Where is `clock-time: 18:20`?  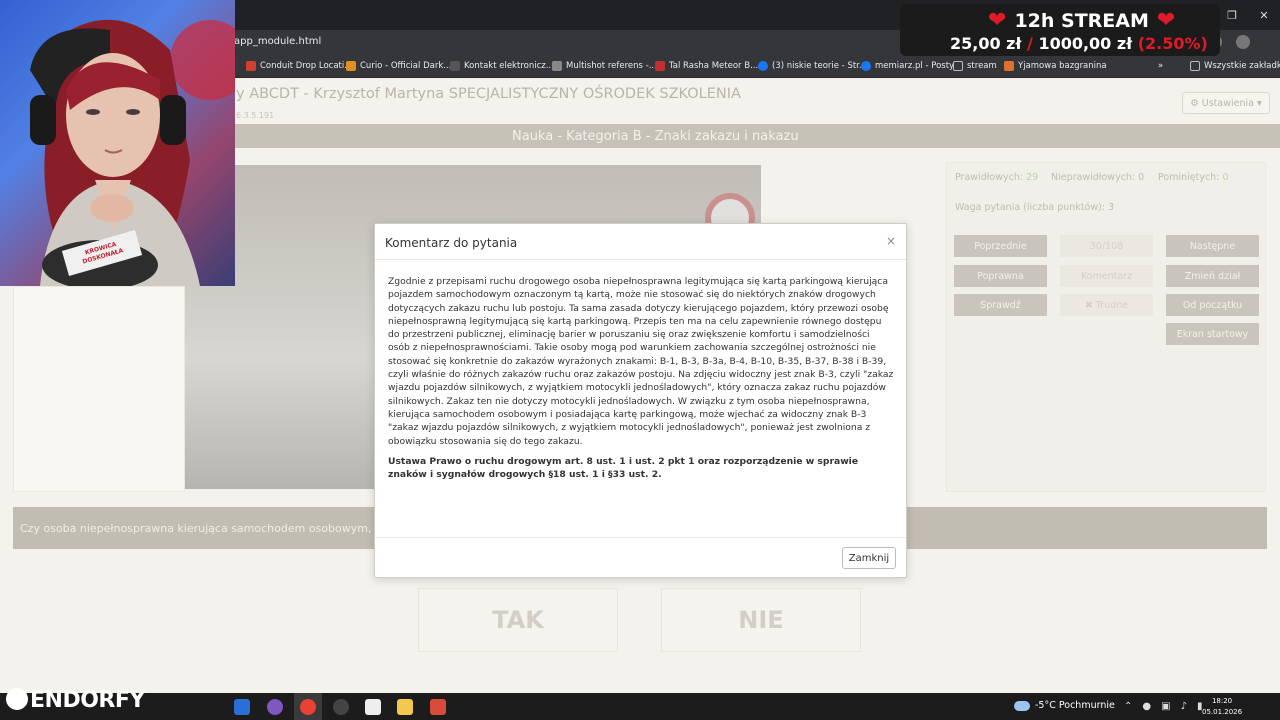 clock-time: 18:20 is located at coordinates (1222, 701).